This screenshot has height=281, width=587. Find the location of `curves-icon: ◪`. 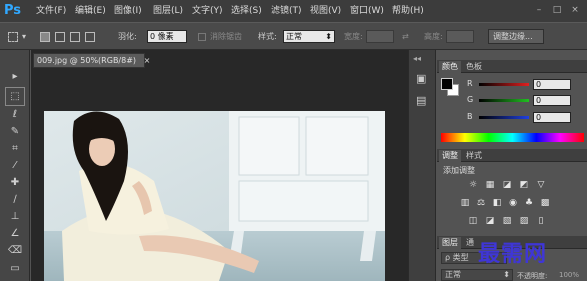

curves-icon: ◪ is located at coordinates (507, 185).